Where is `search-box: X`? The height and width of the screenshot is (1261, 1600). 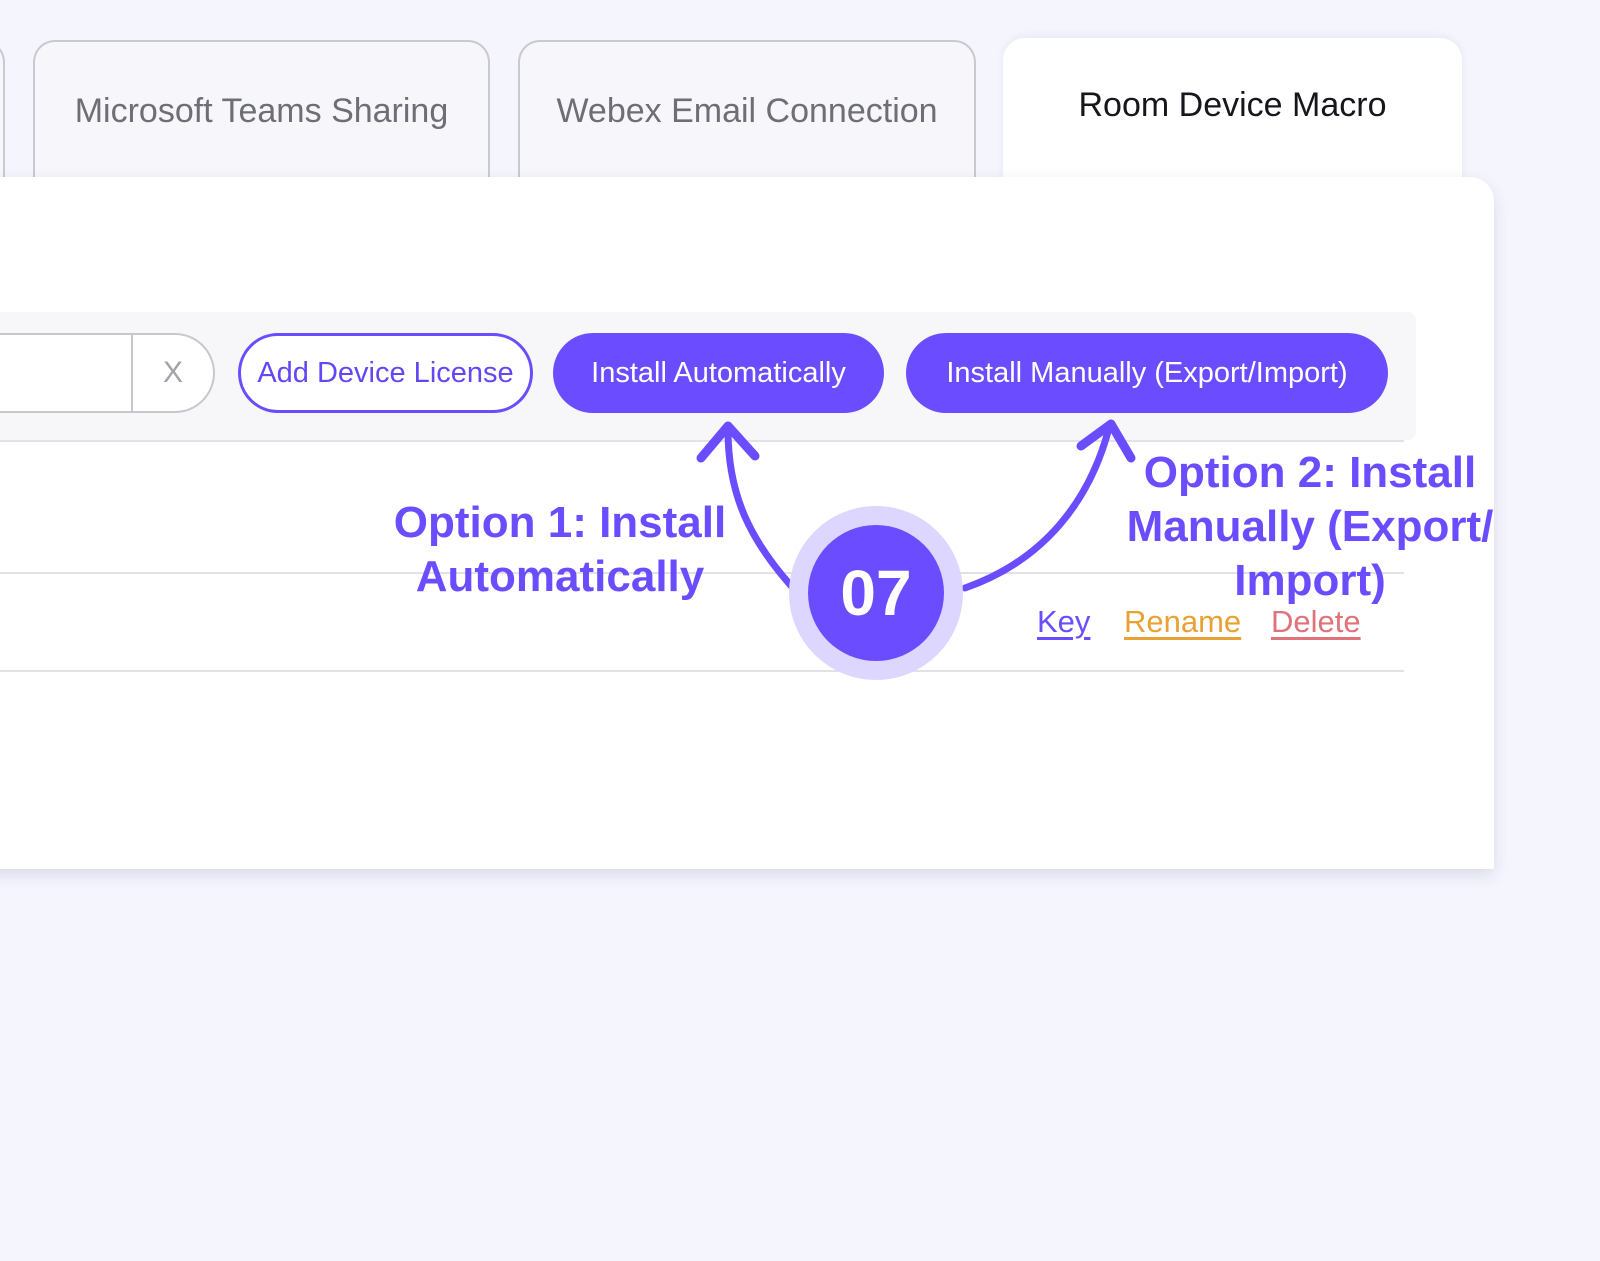 search-box: X is located at coordinates (107, 373).